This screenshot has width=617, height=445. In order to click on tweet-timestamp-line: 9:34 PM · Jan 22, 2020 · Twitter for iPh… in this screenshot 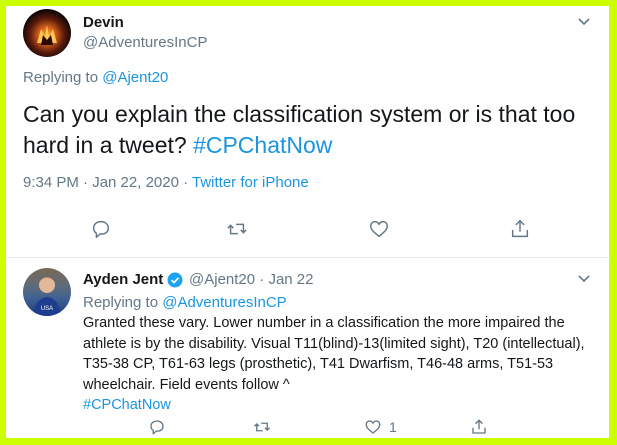, I will do `click(166, 182)`.